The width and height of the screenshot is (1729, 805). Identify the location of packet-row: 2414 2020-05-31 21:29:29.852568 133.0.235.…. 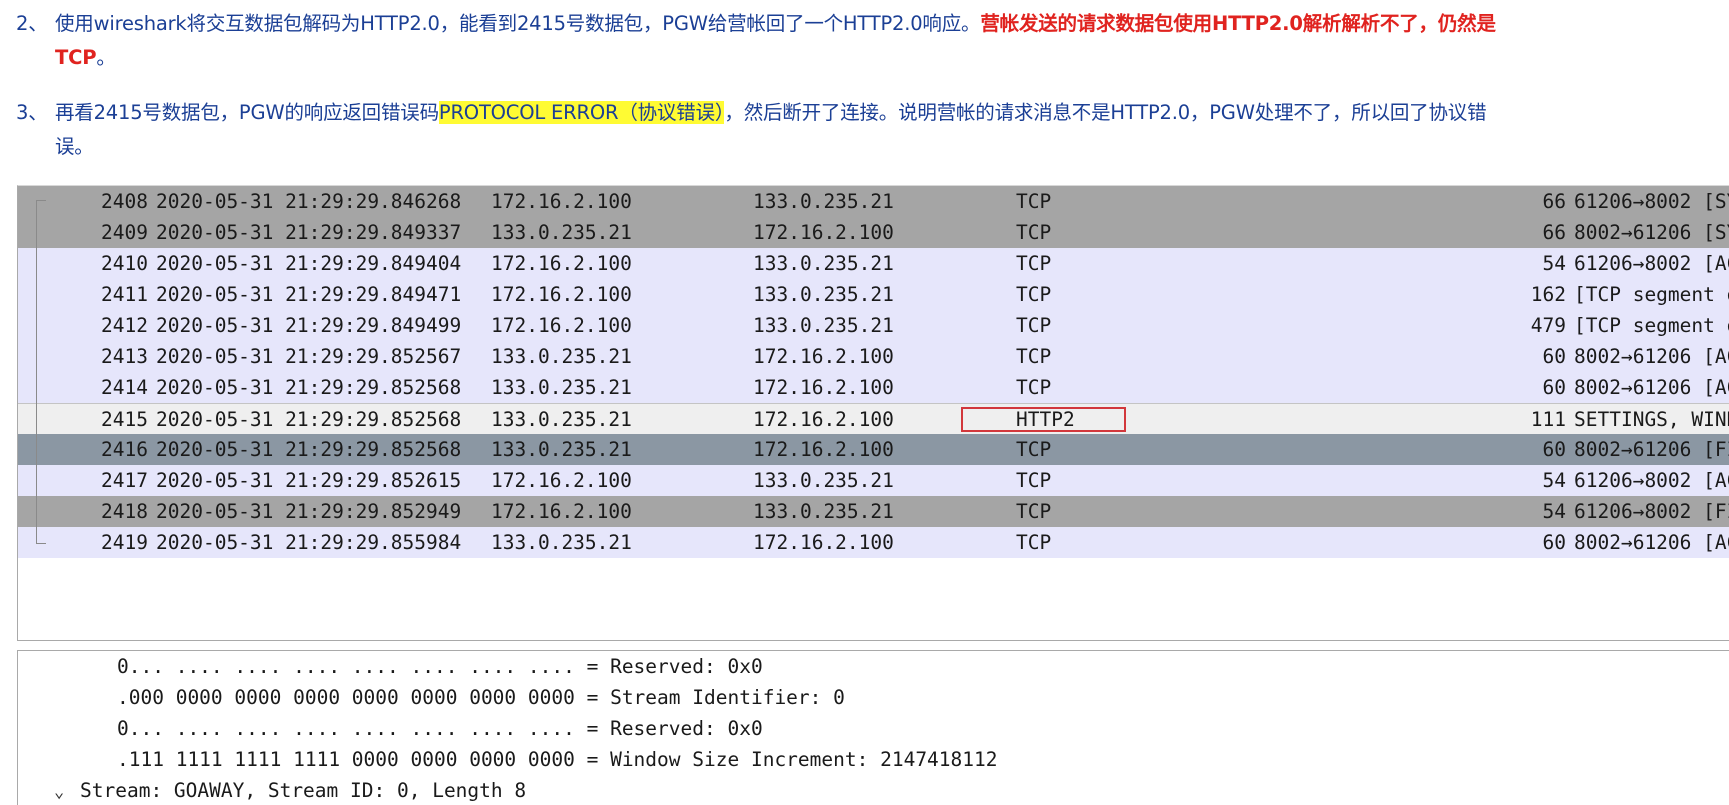
(873, 387).